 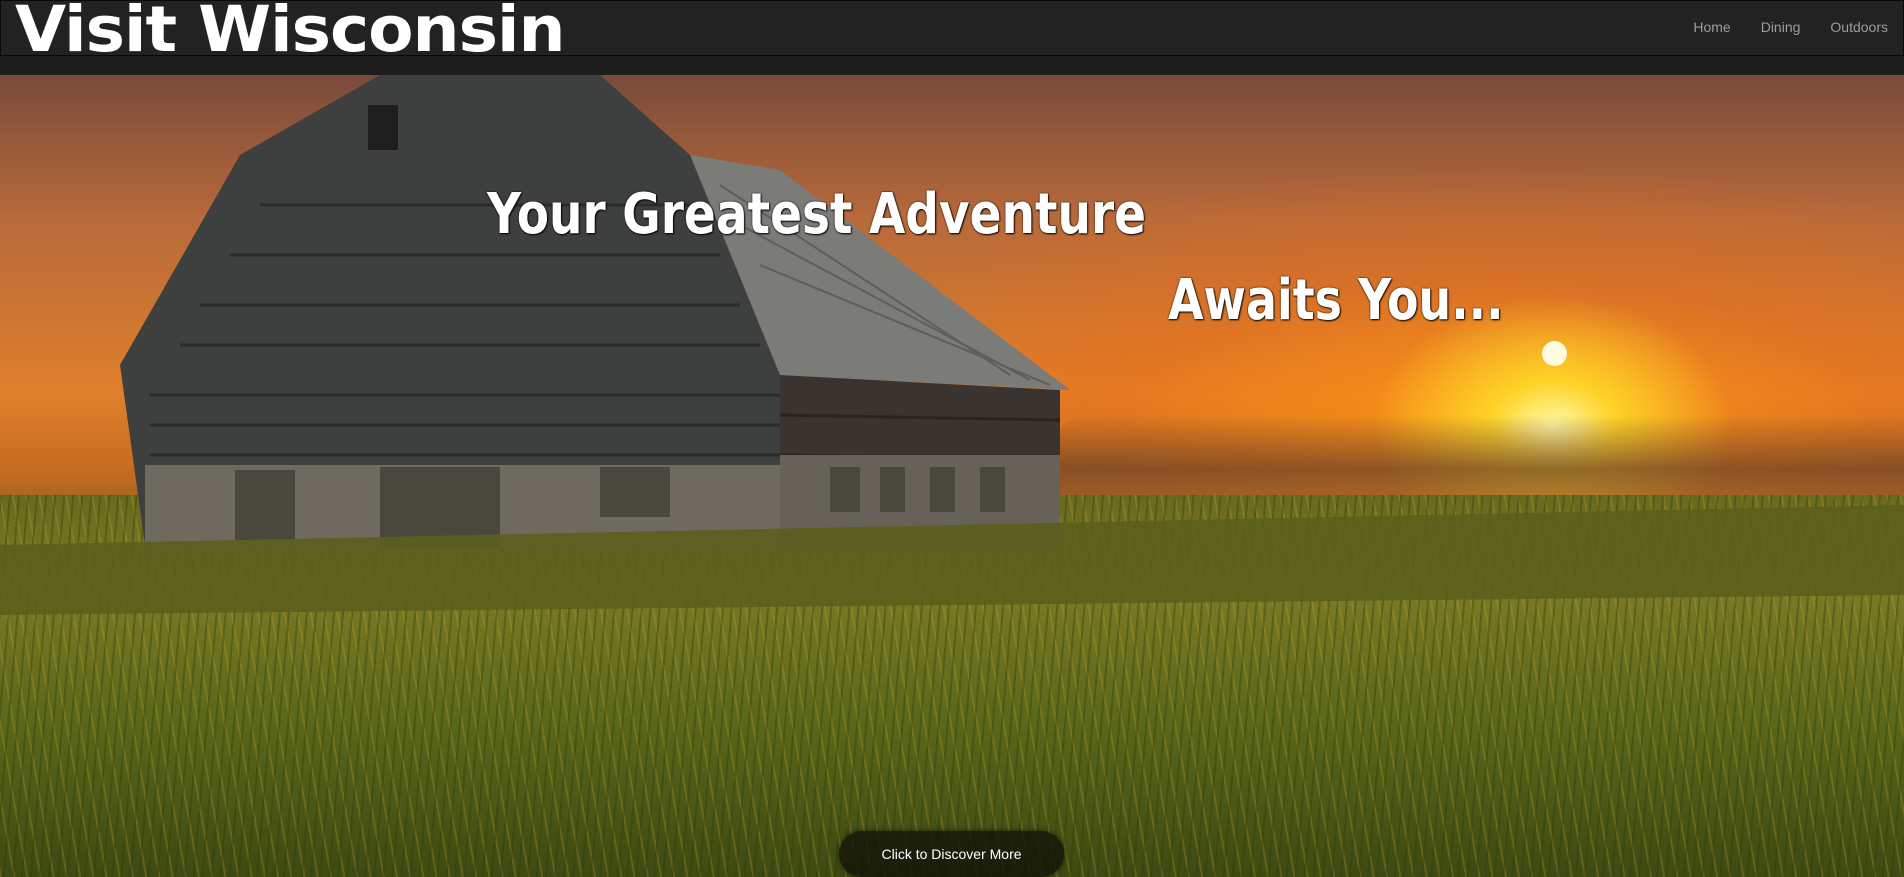 What do you see at coordinates (290, 32) in the screenshot?
I see `brand-logo-link: Visit Wisconsin` at bounding box center [290, 32].